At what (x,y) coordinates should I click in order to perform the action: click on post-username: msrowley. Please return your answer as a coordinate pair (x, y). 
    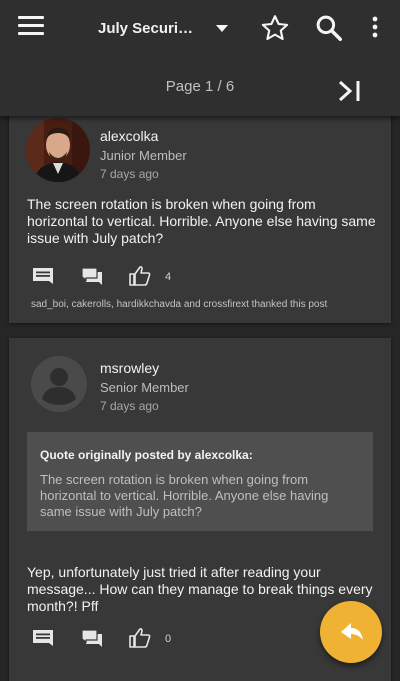
    Looking at the image, I should click on (129, 368).